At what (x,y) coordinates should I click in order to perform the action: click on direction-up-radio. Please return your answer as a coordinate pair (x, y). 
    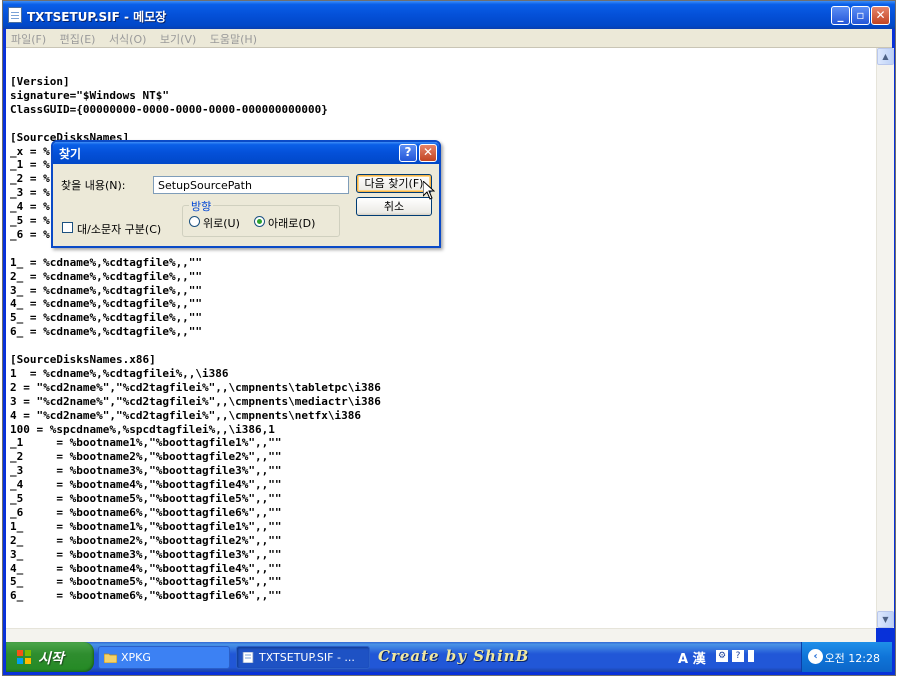
    Looking at the image, I should click on (194, 221).